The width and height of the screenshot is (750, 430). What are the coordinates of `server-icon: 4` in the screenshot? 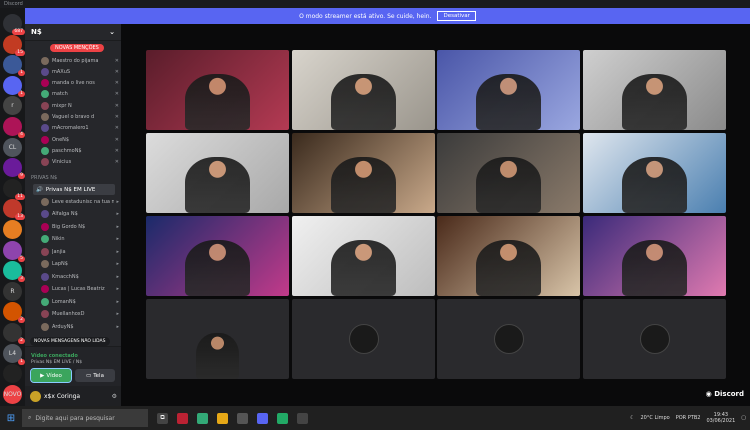 It's located at (14, 127).